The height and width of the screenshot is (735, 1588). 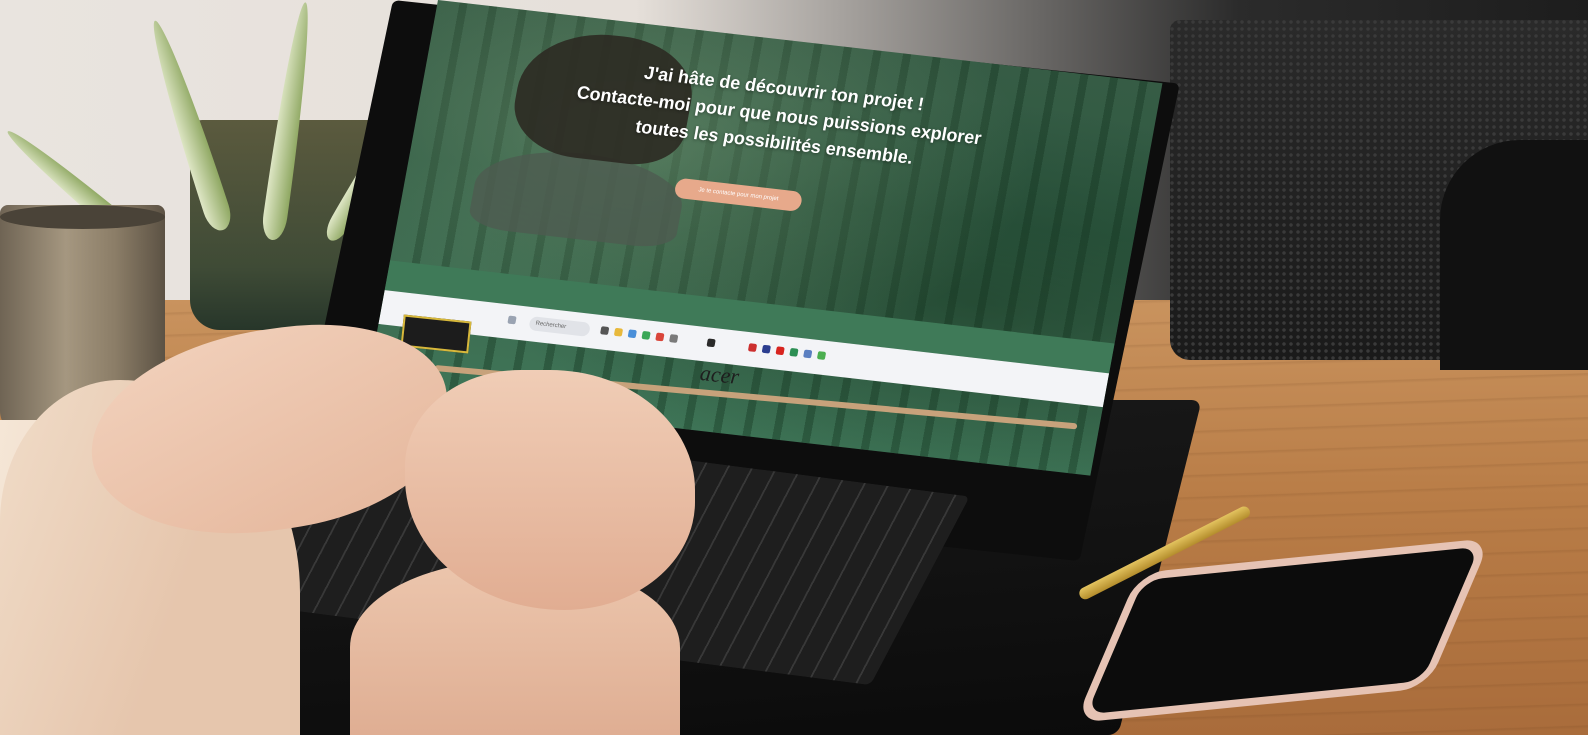 What do you see at coordinates (632, 334) in the screenshot?
I see `browser-icon` at bounding box center [632, 334].